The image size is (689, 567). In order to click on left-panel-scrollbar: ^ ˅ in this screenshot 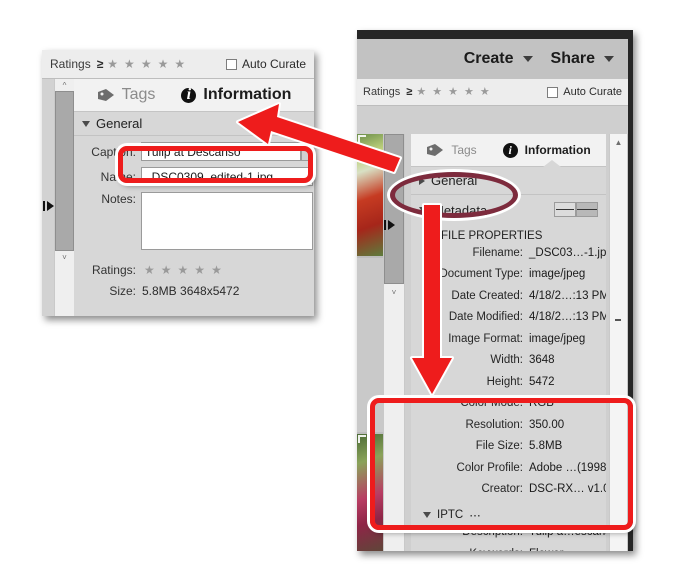, I will do `click(64, 197)`.